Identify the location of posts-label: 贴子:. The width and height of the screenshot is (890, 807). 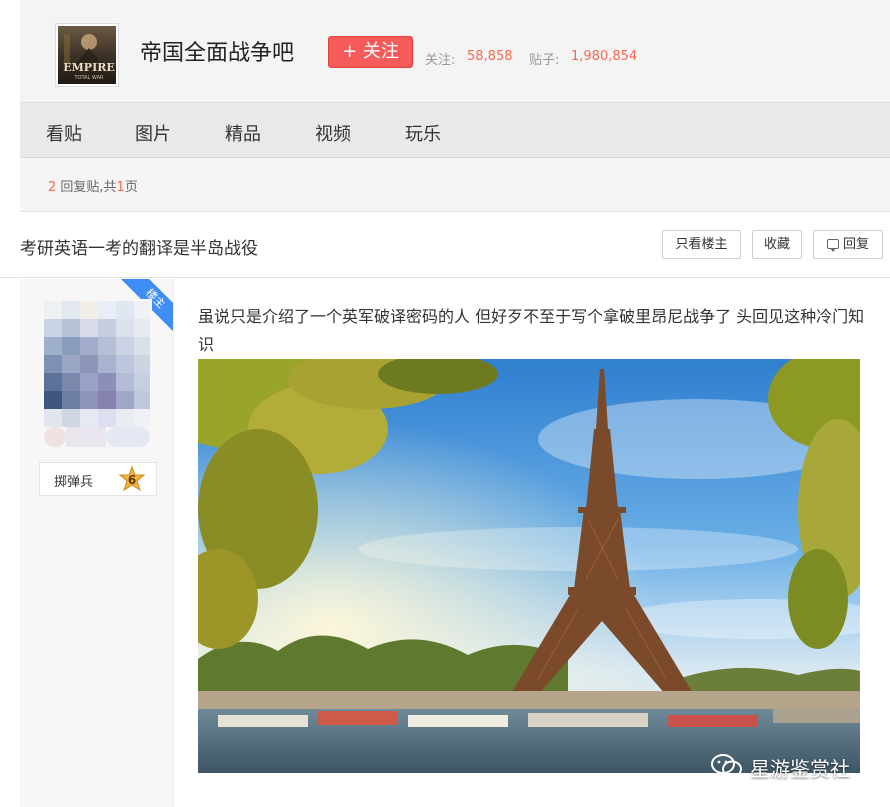
(544, 58).